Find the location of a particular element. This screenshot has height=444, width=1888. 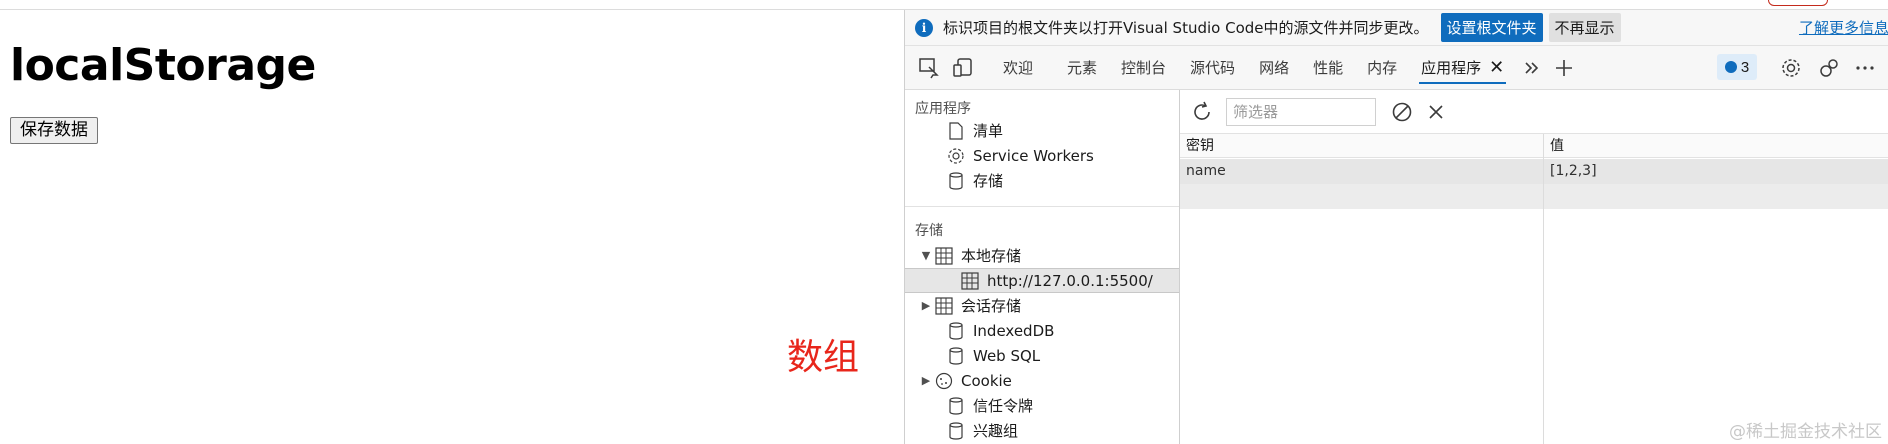

browser-top-strip is located at coordinates (944, 5).